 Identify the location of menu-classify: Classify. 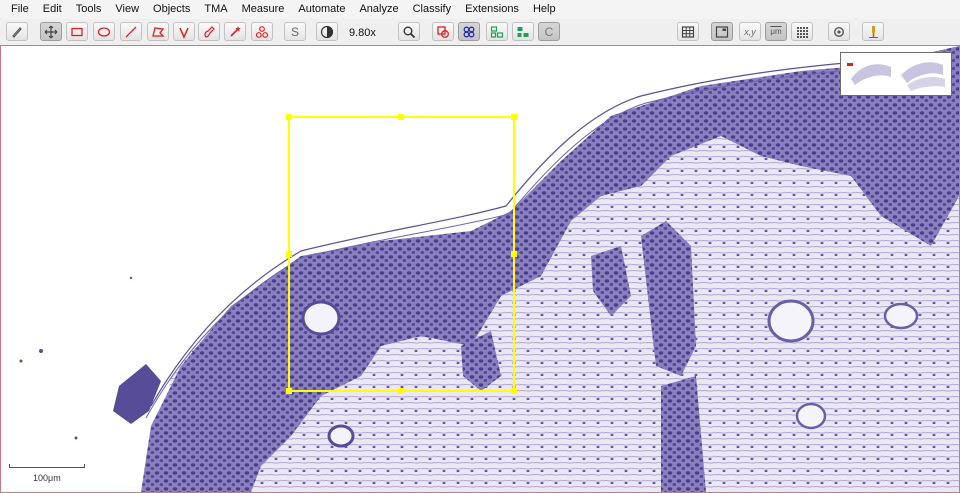
(432, 9).